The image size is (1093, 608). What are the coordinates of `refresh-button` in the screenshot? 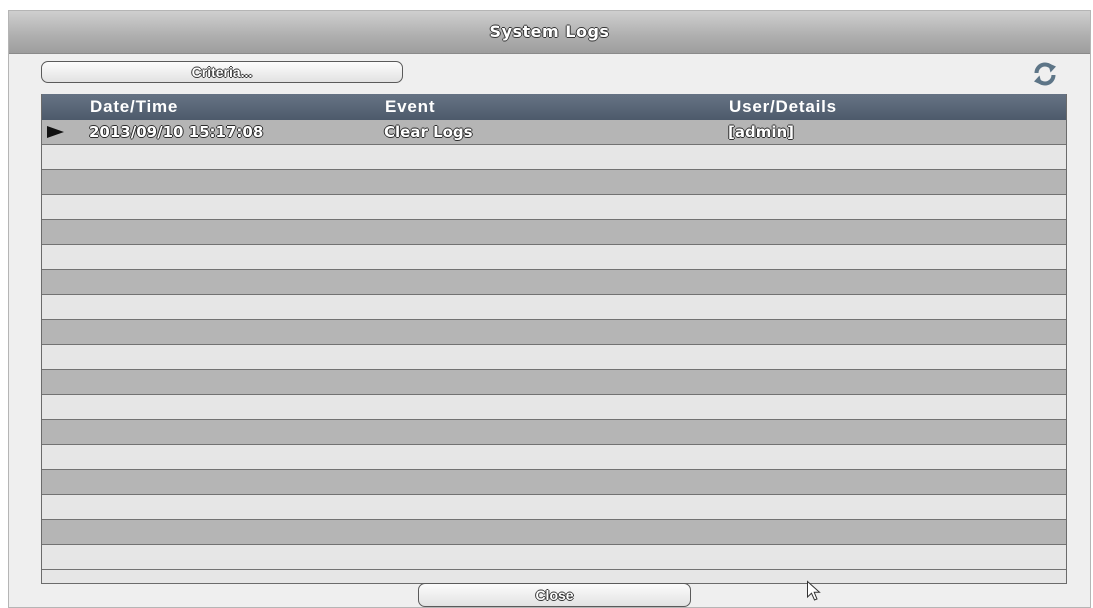 It's located at (1045, 74).